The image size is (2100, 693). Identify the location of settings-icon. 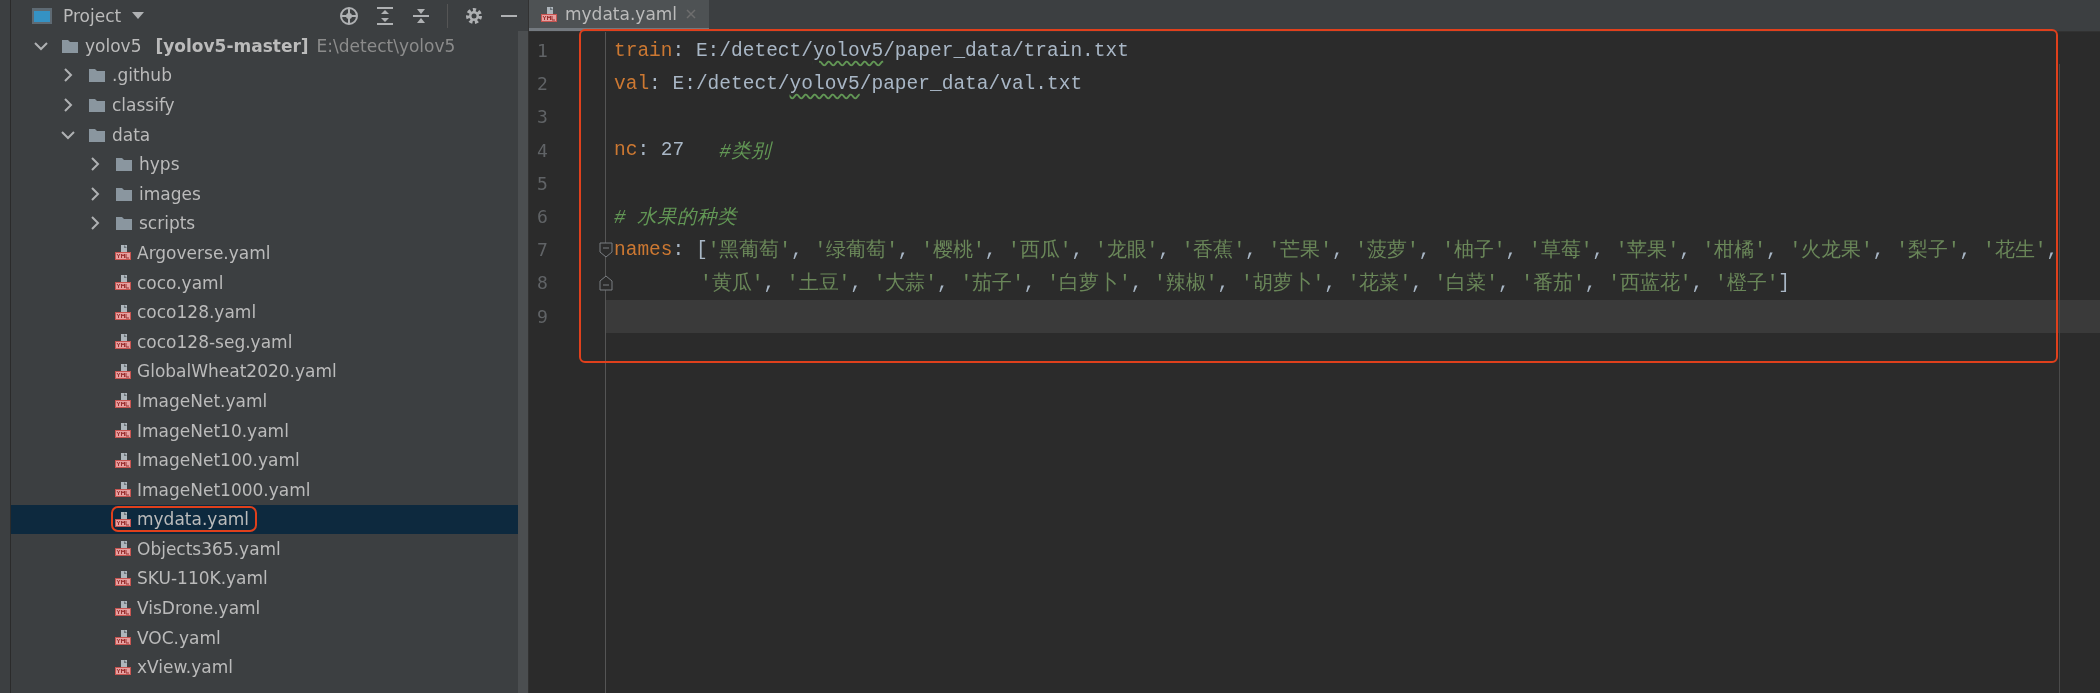
(474, 15).